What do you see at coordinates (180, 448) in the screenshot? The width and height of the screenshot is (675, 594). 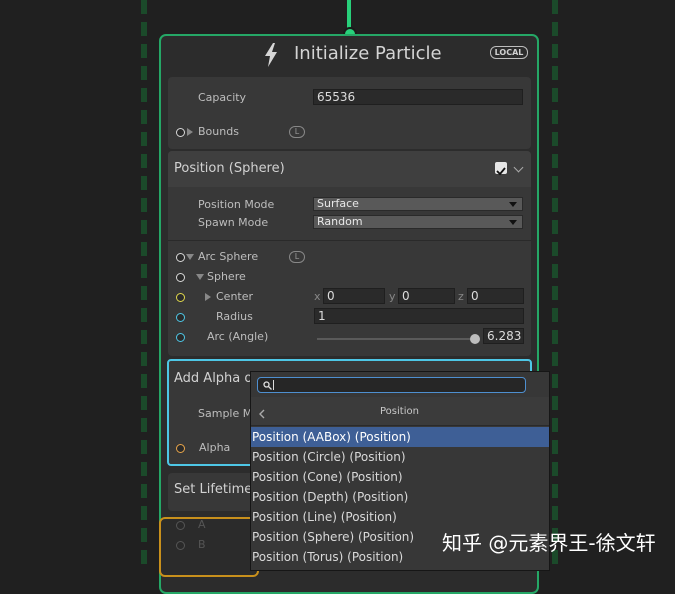 I see `alpha-port` at bounding box center [180, 448].